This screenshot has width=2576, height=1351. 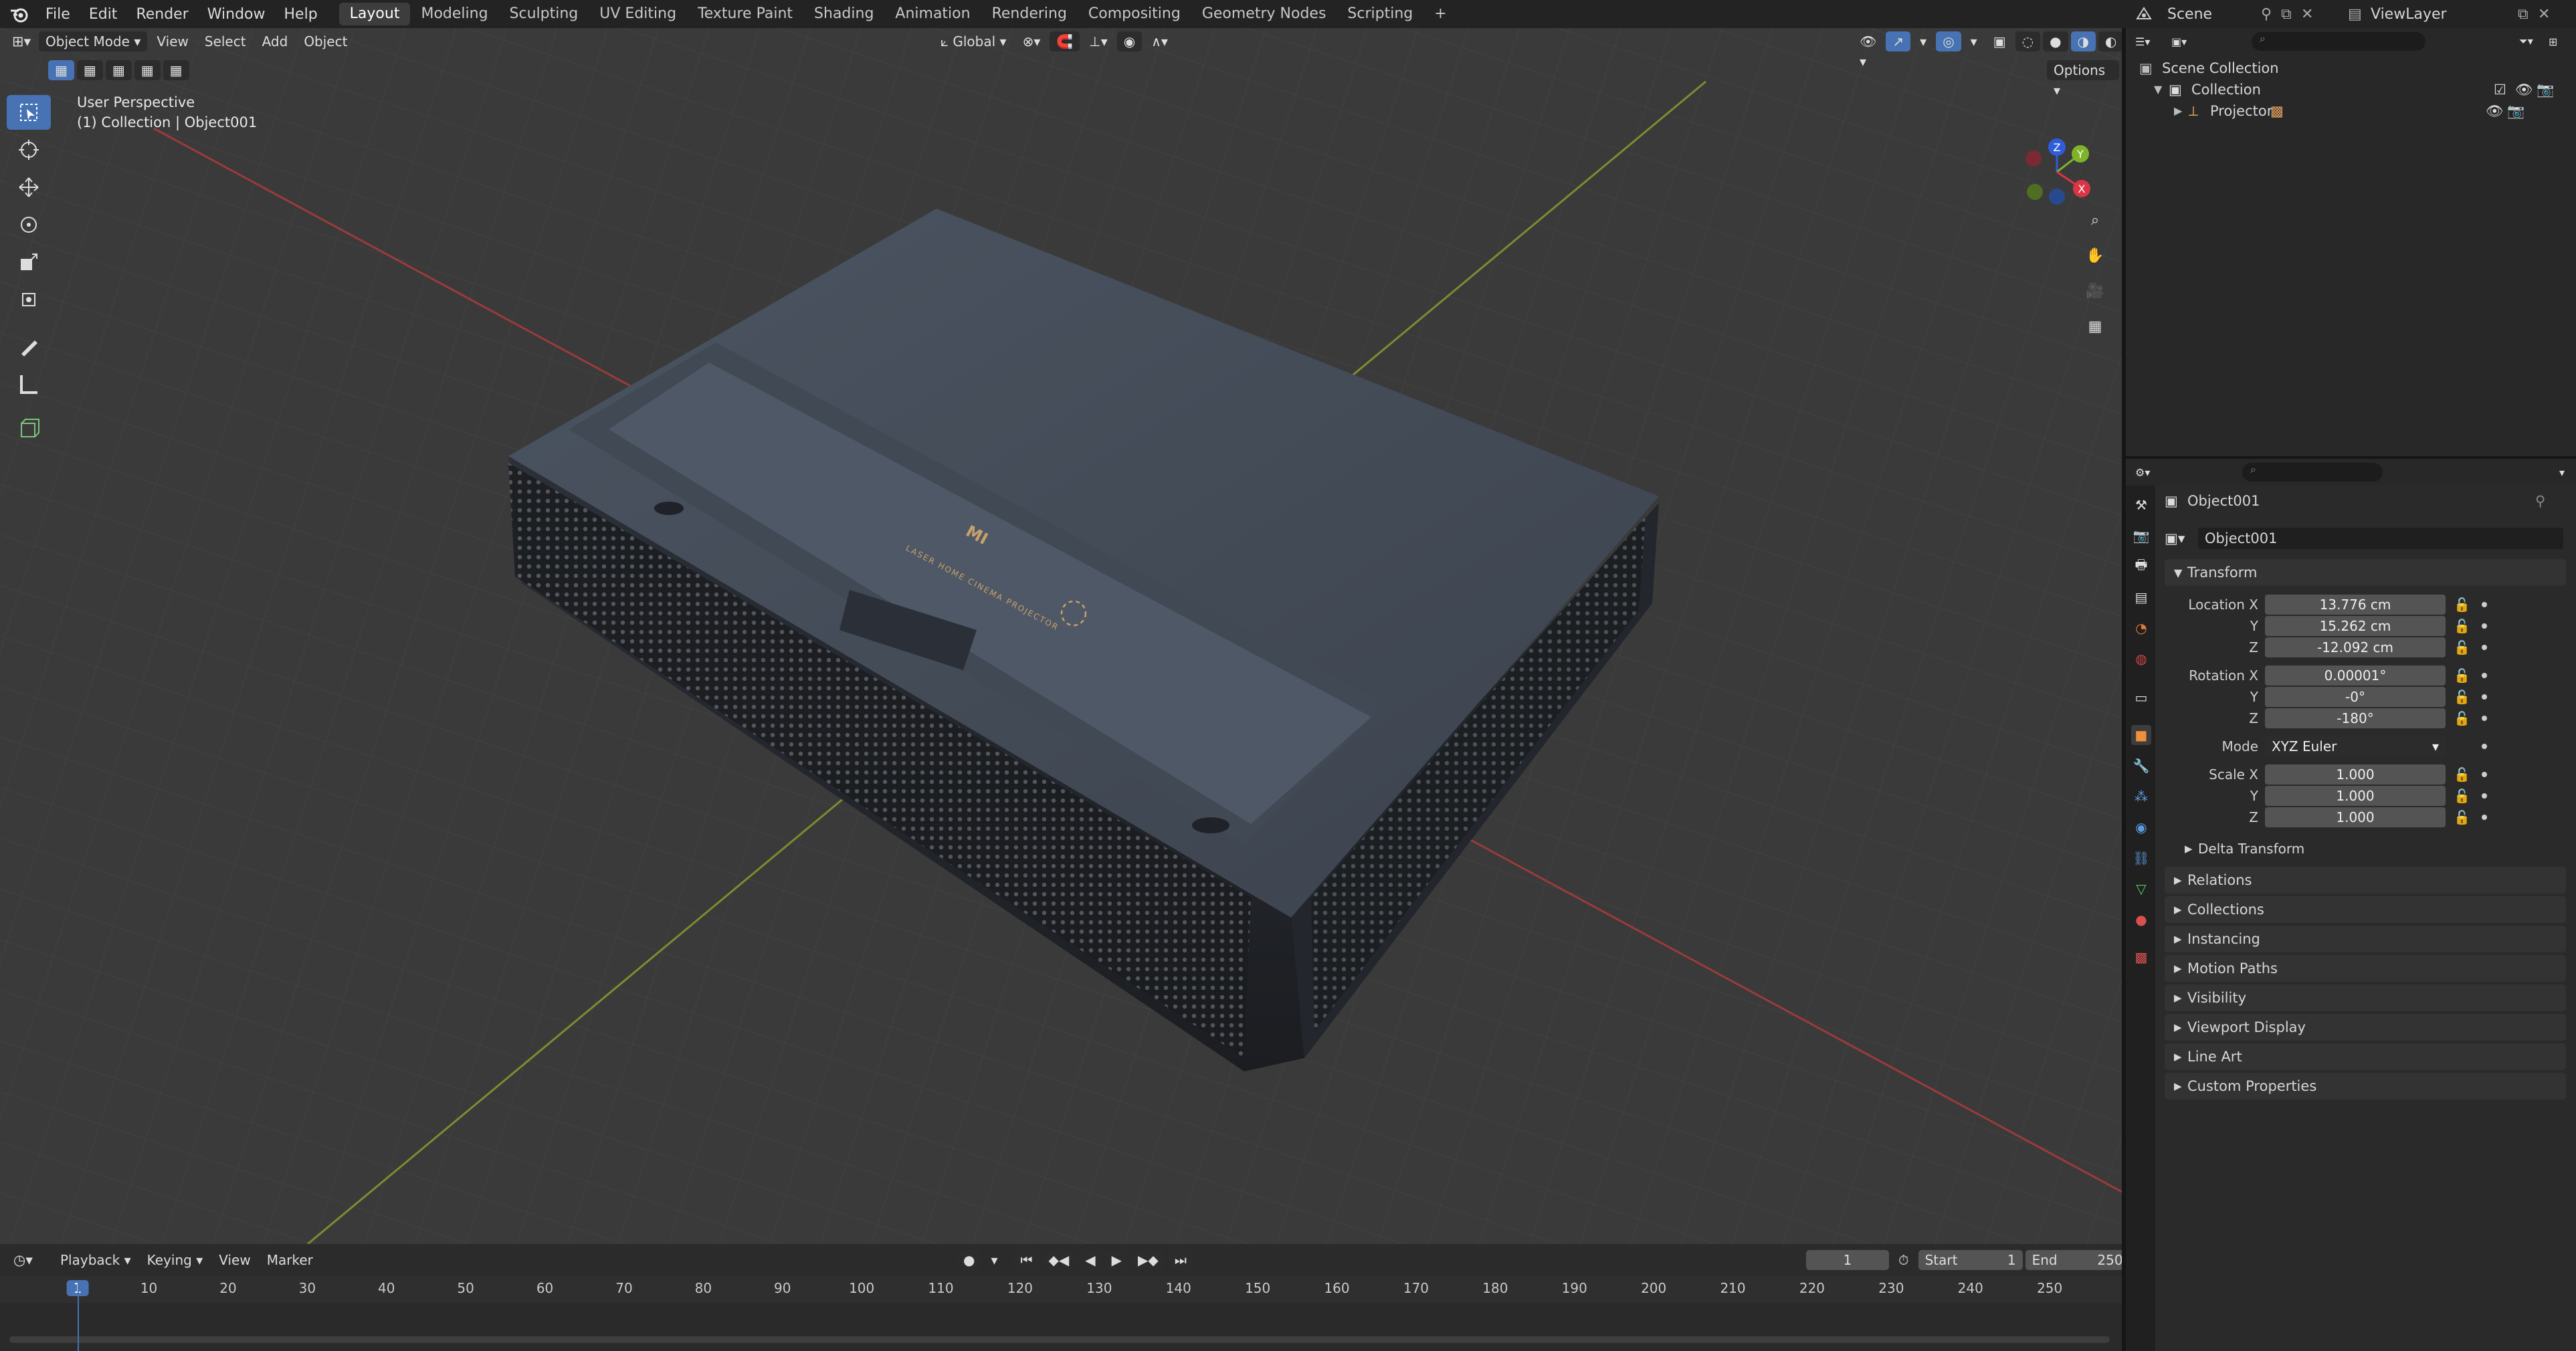 What do you see at coordinates (1847, 1260) in the screenshot?
I see `current-frame-field: 1` at bounding box center [1847, 1260].